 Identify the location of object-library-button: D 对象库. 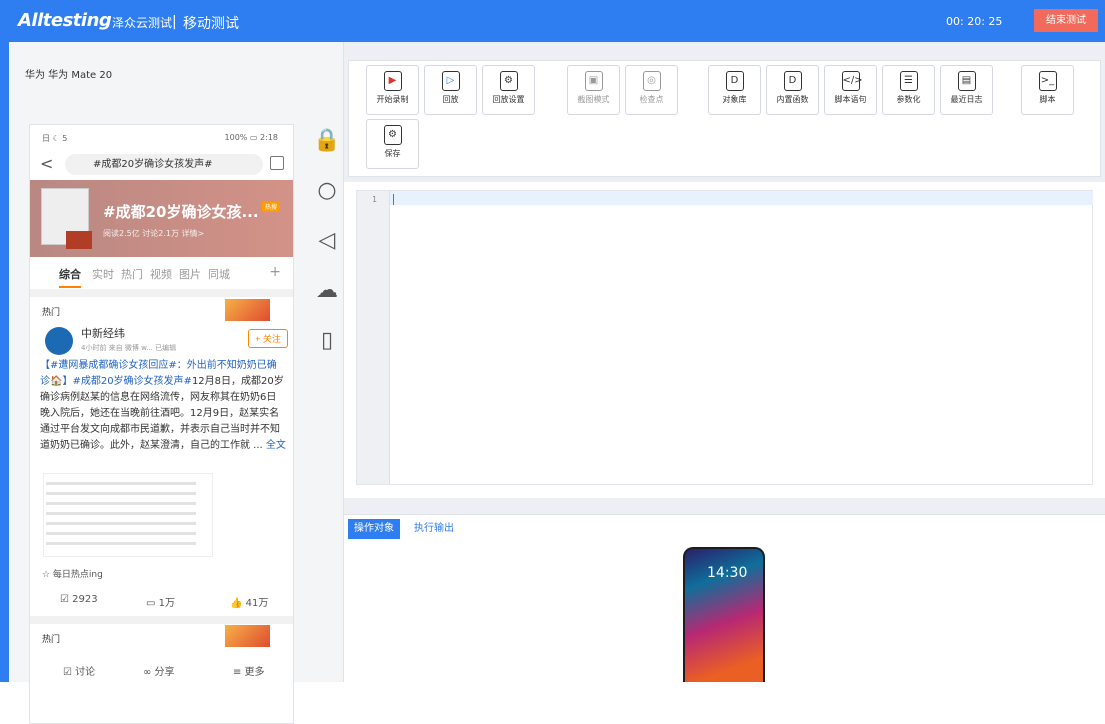
(734, 90).